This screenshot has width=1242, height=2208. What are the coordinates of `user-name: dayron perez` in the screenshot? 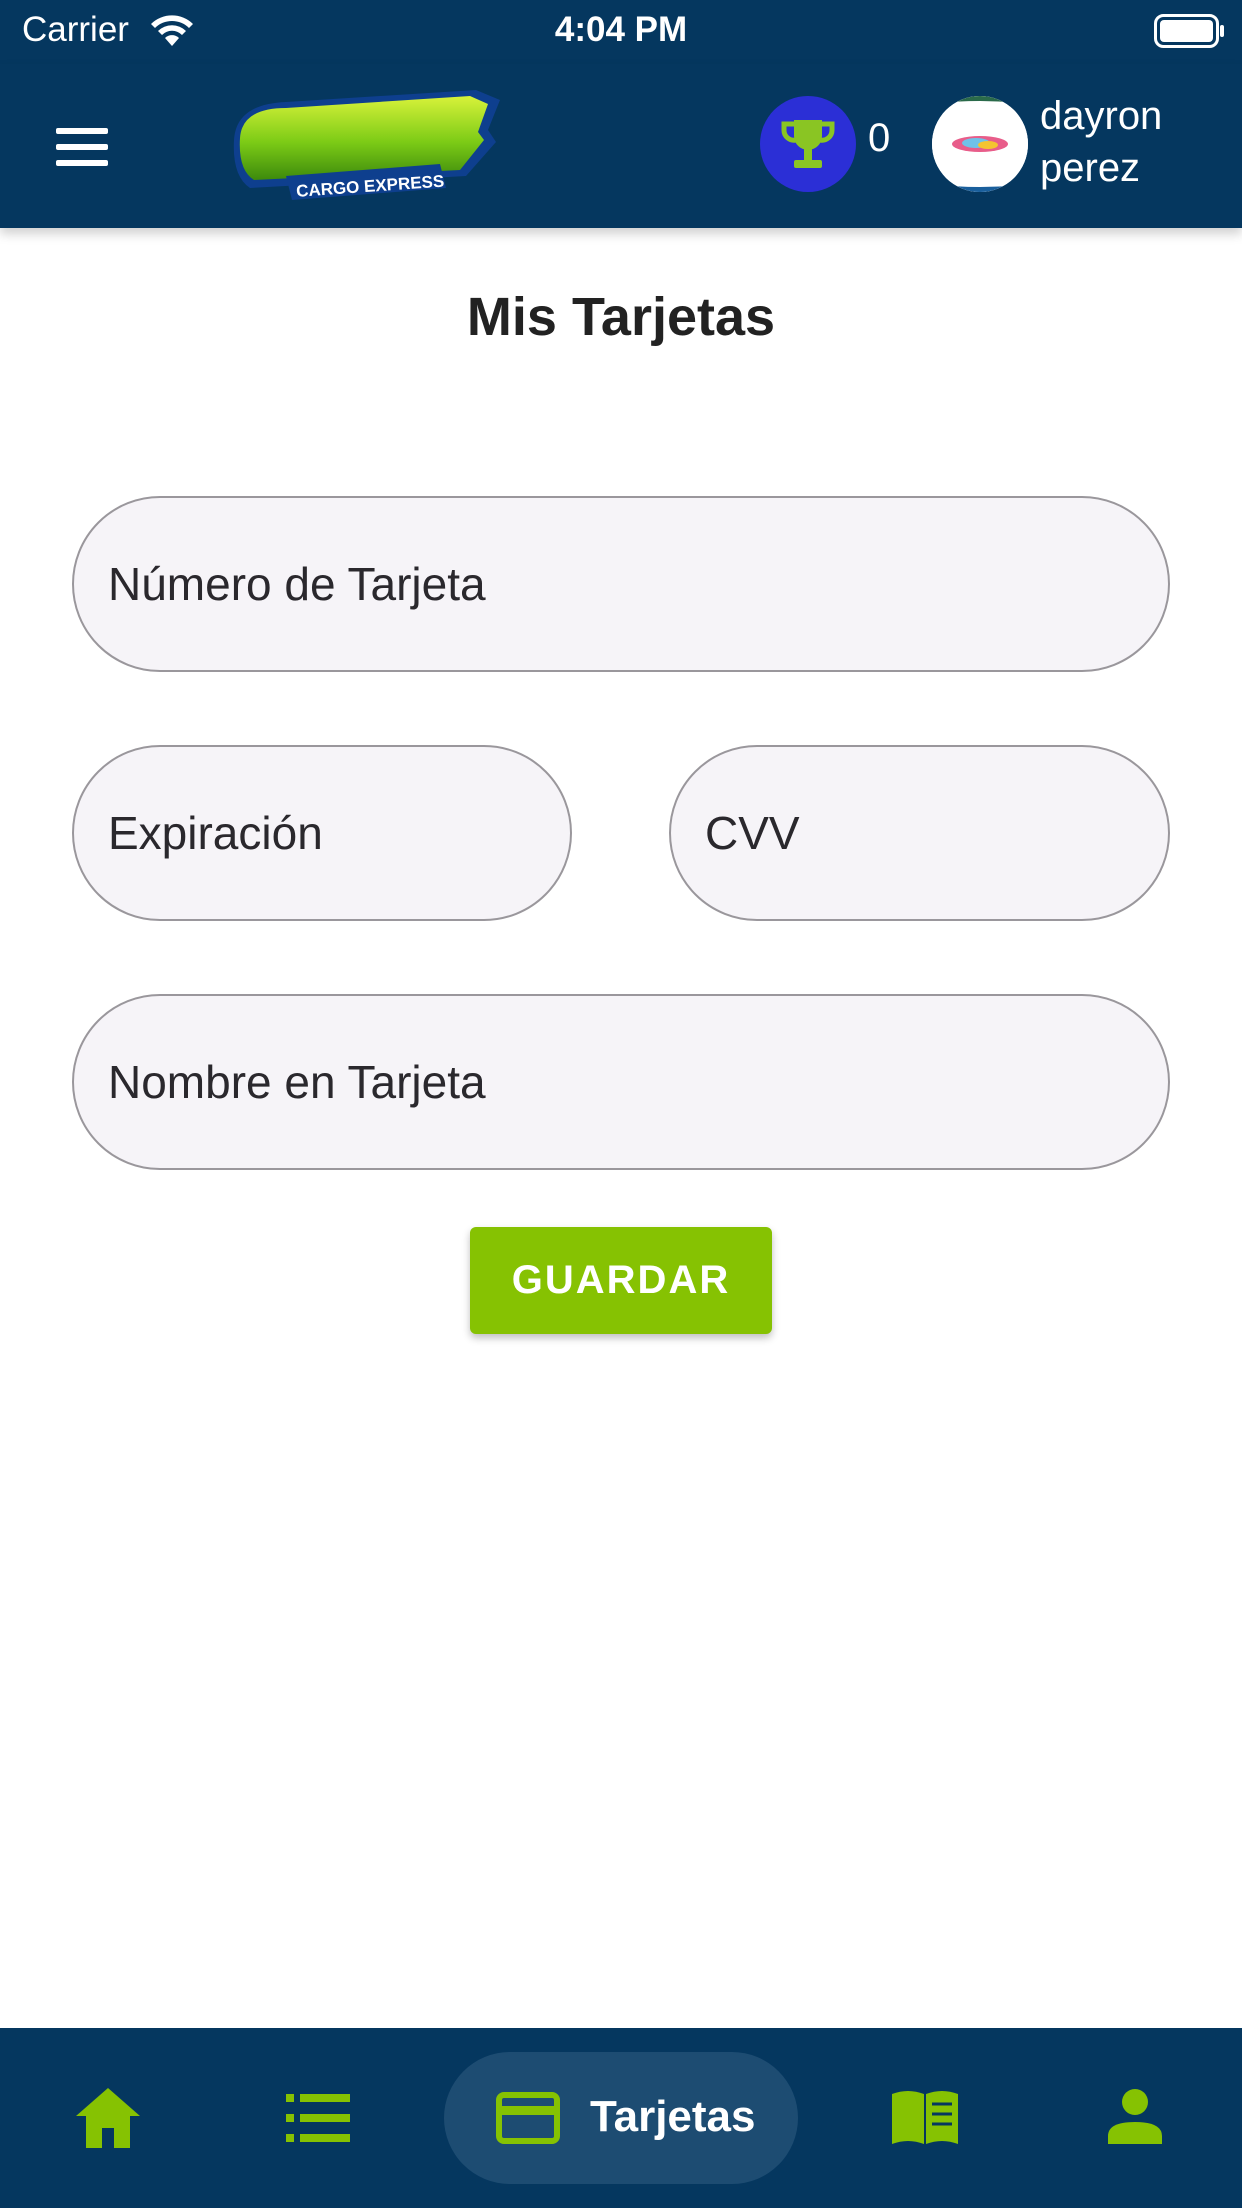 It's located at (1135, 142).